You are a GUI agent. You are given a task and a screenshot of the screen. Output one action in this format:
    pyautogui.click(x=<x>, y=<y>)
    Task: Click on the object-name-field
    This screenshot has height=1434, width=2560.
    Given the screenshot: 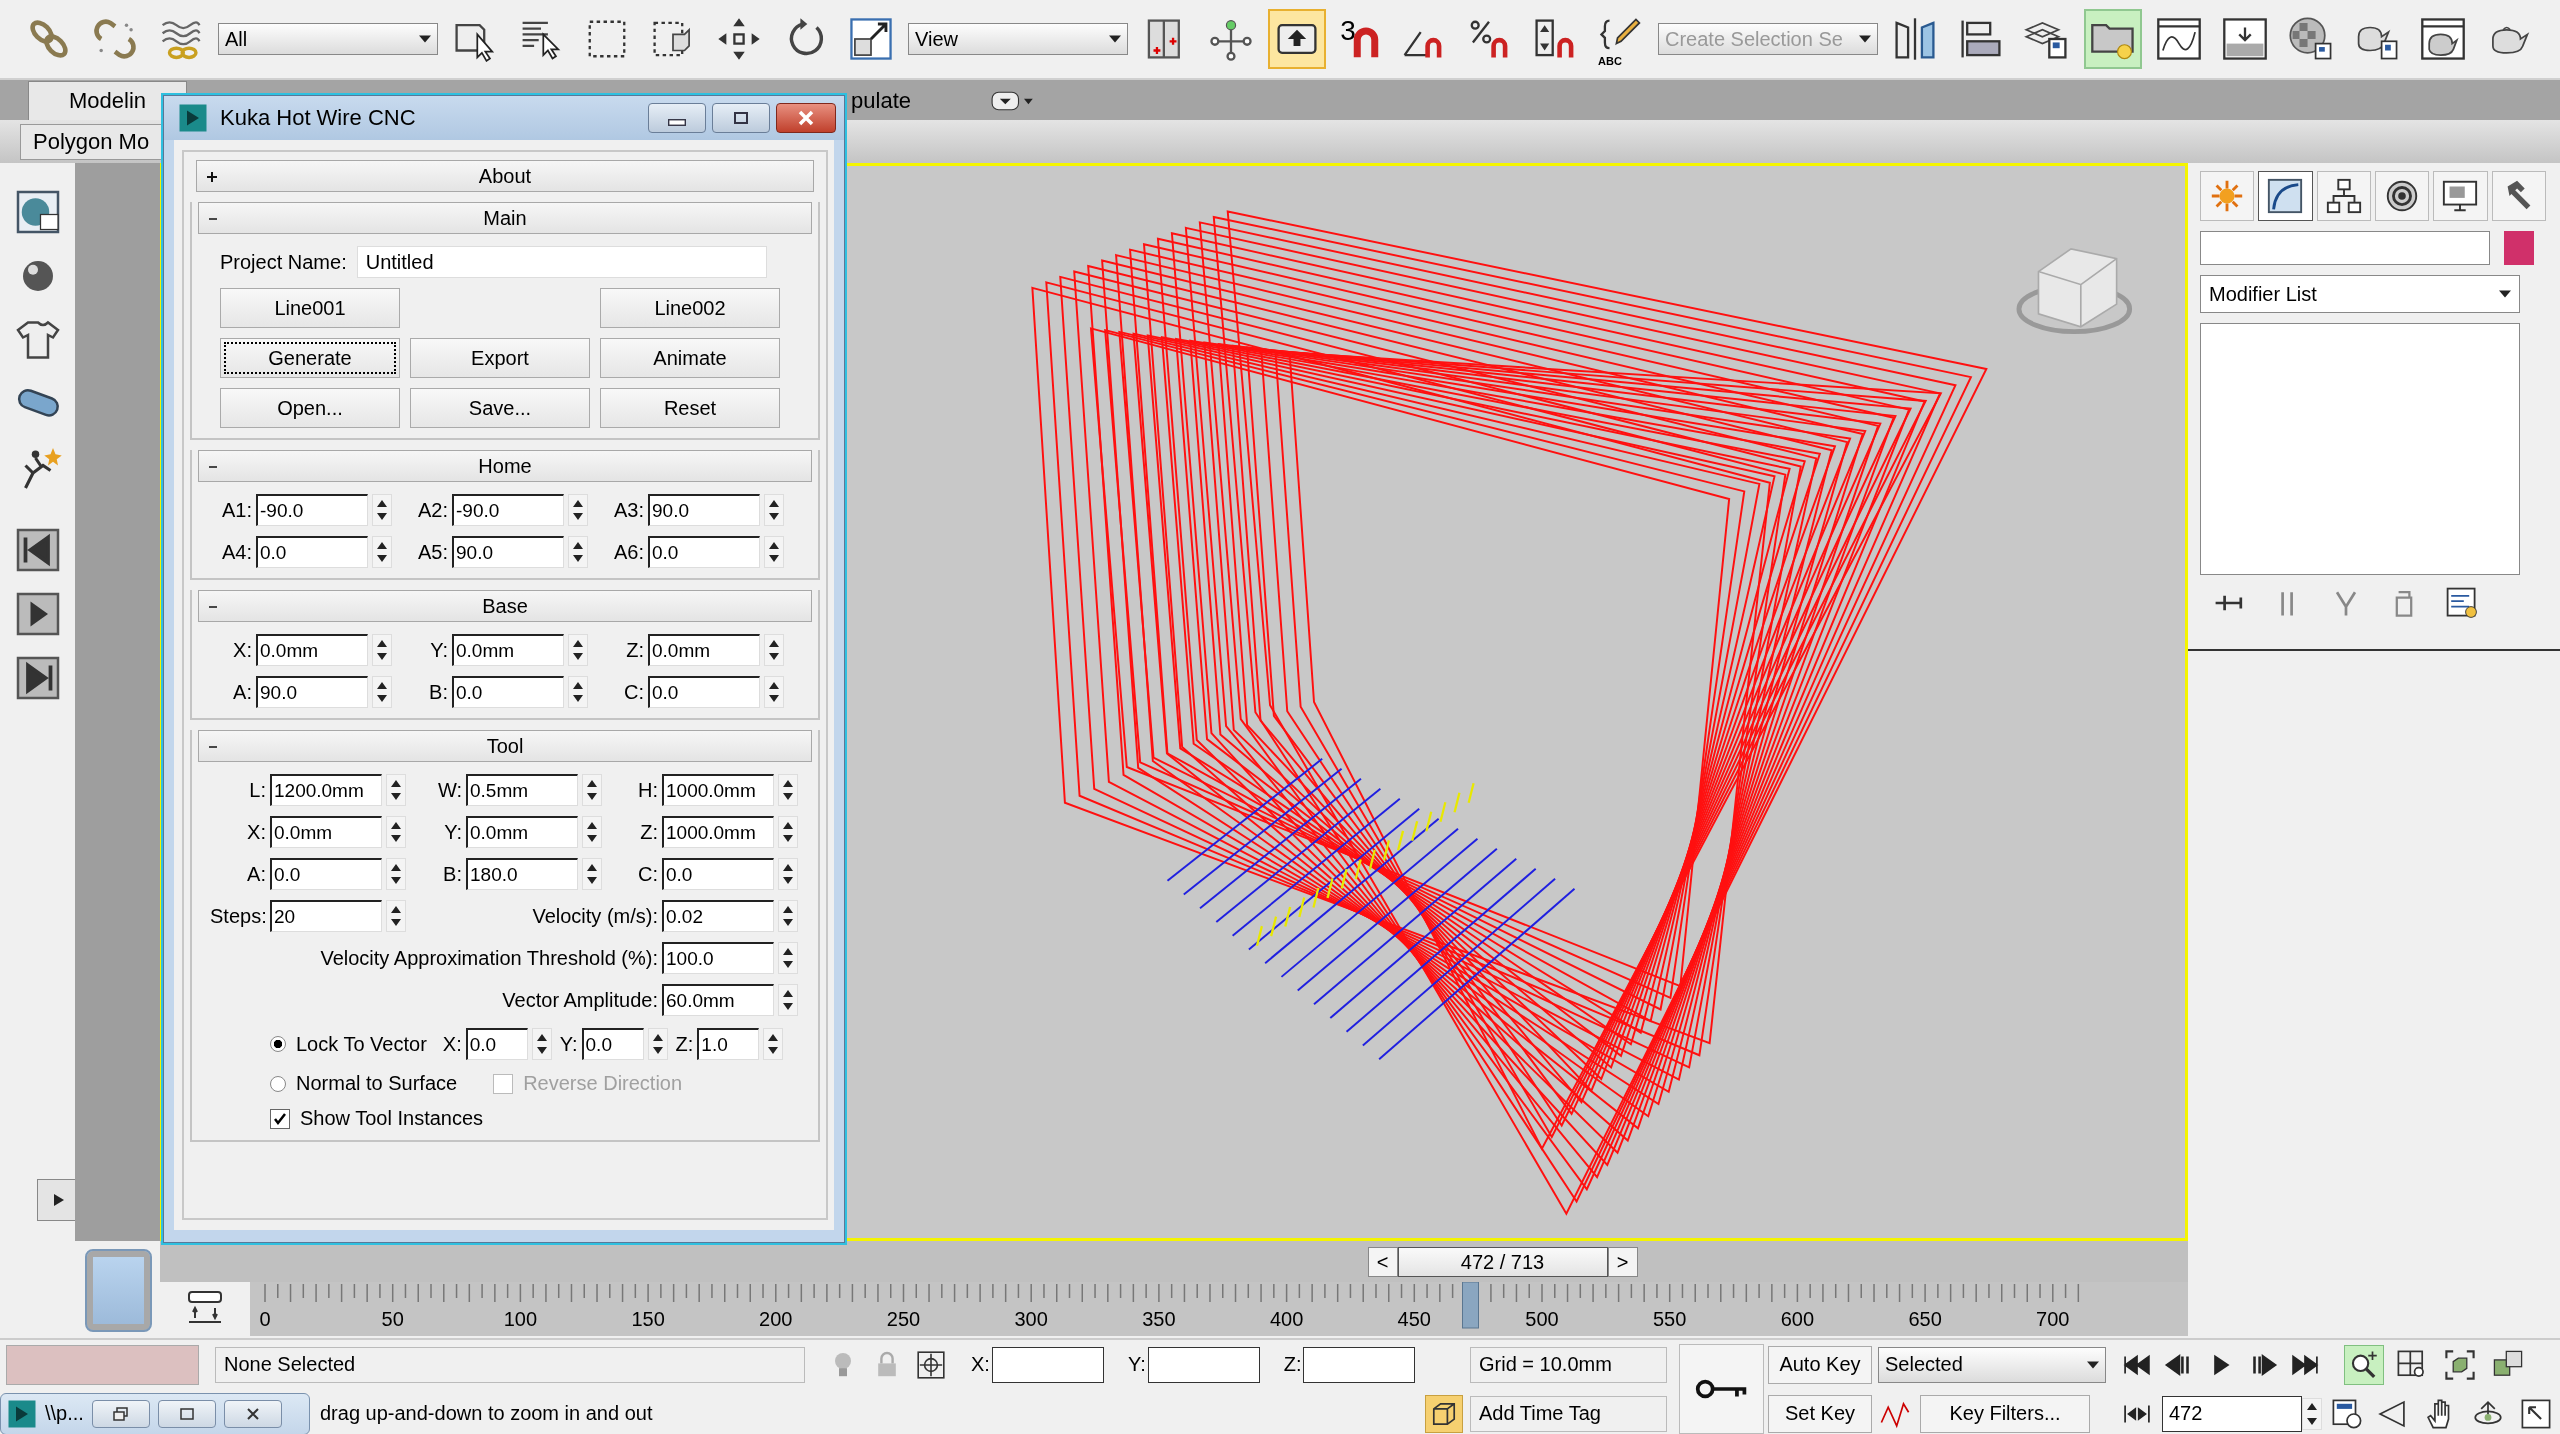 What is the action you would take?
    pyautogui.click(x=2345, y=248)
    